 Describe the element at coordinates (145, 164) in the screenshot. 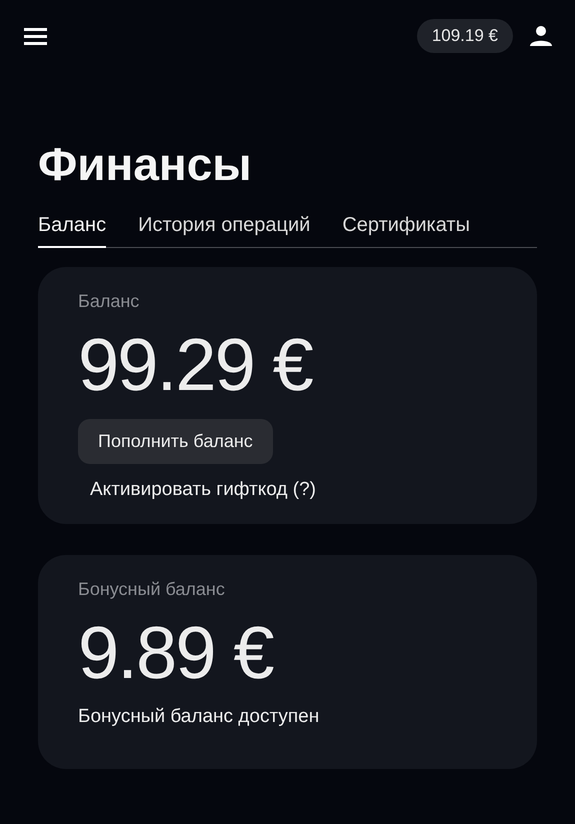

I see `page-title: Финансы` at that location.